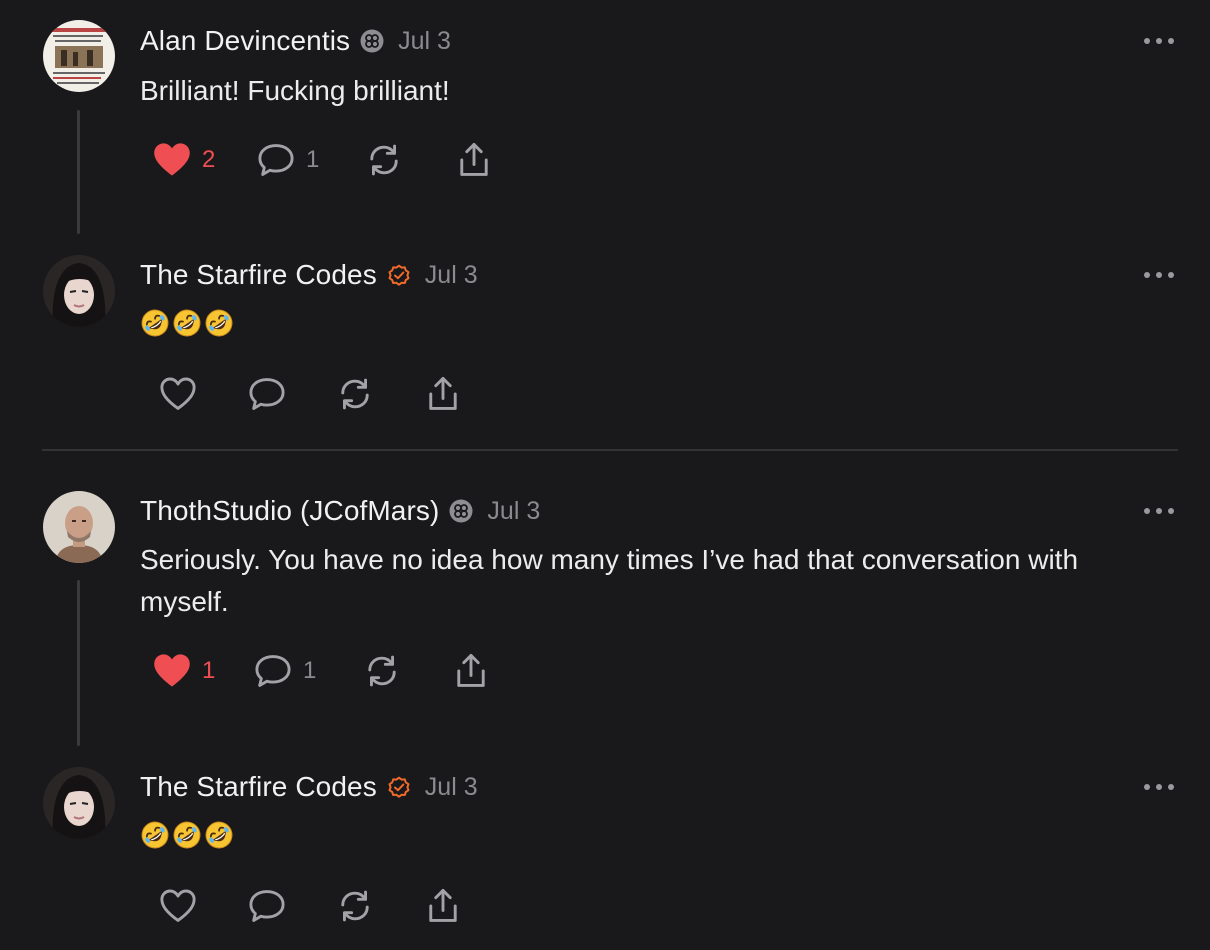  What do you see at coordinates (610, 450) in the screenshot?
I see `divider` at bounding box center [610, 450].